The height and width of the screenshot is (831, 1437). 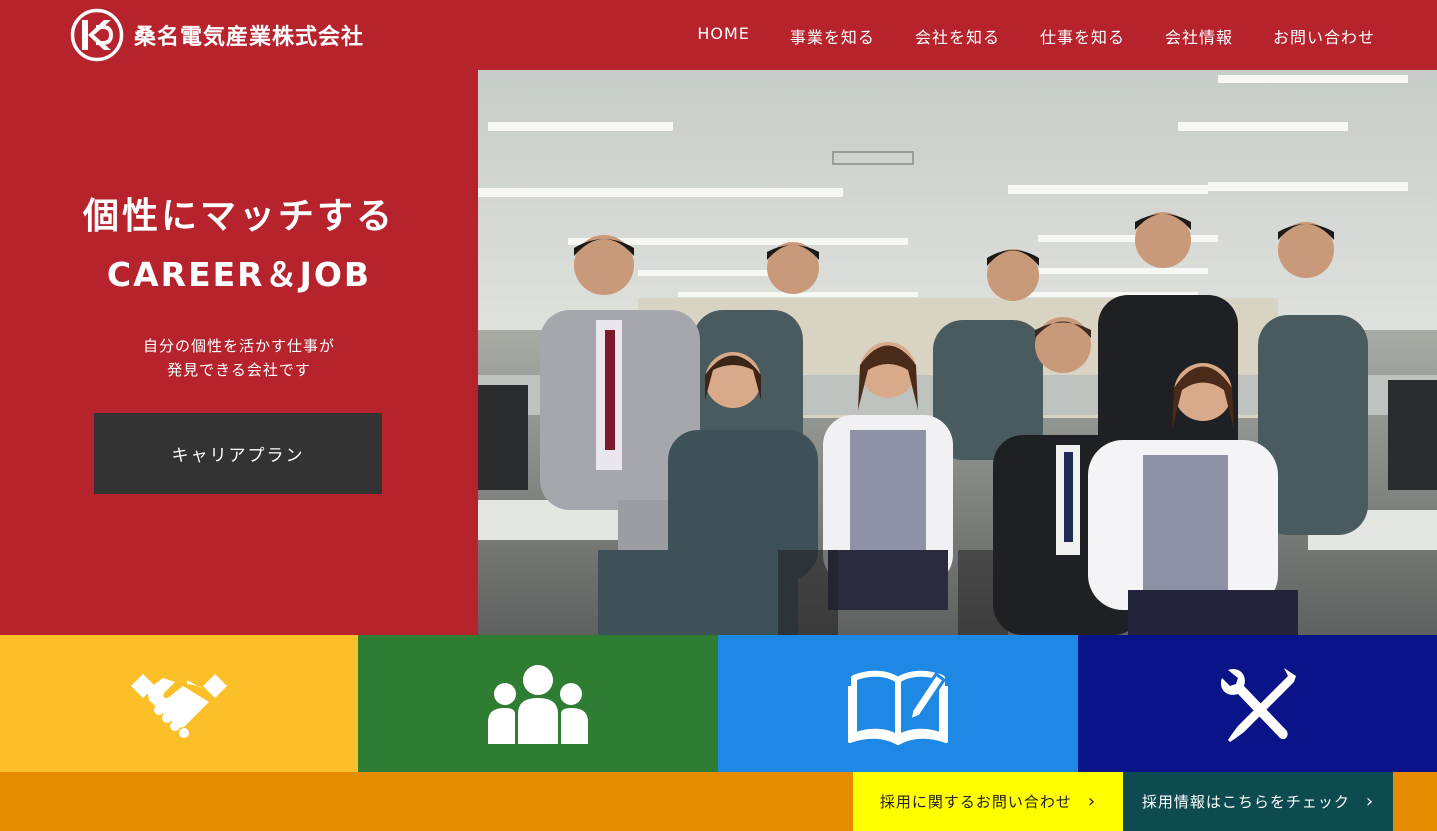 I want to click on recruit-contact-label: 採用に関するお問い合わせ, so click(x=975, y=802).